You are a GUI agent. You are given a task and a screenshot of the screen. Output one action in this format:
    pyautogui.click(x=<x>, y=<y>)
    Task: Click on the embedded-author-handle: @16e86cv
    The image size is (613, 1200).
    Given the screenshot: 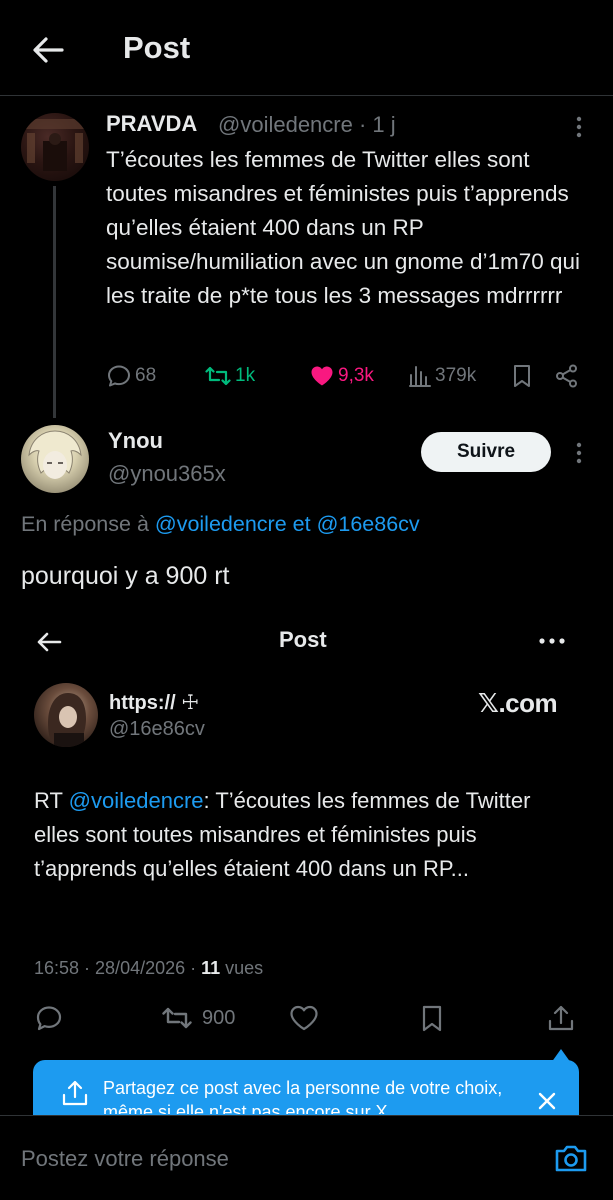 What is the action you would take?
    pyautogui.click(x=157, y=729)
    